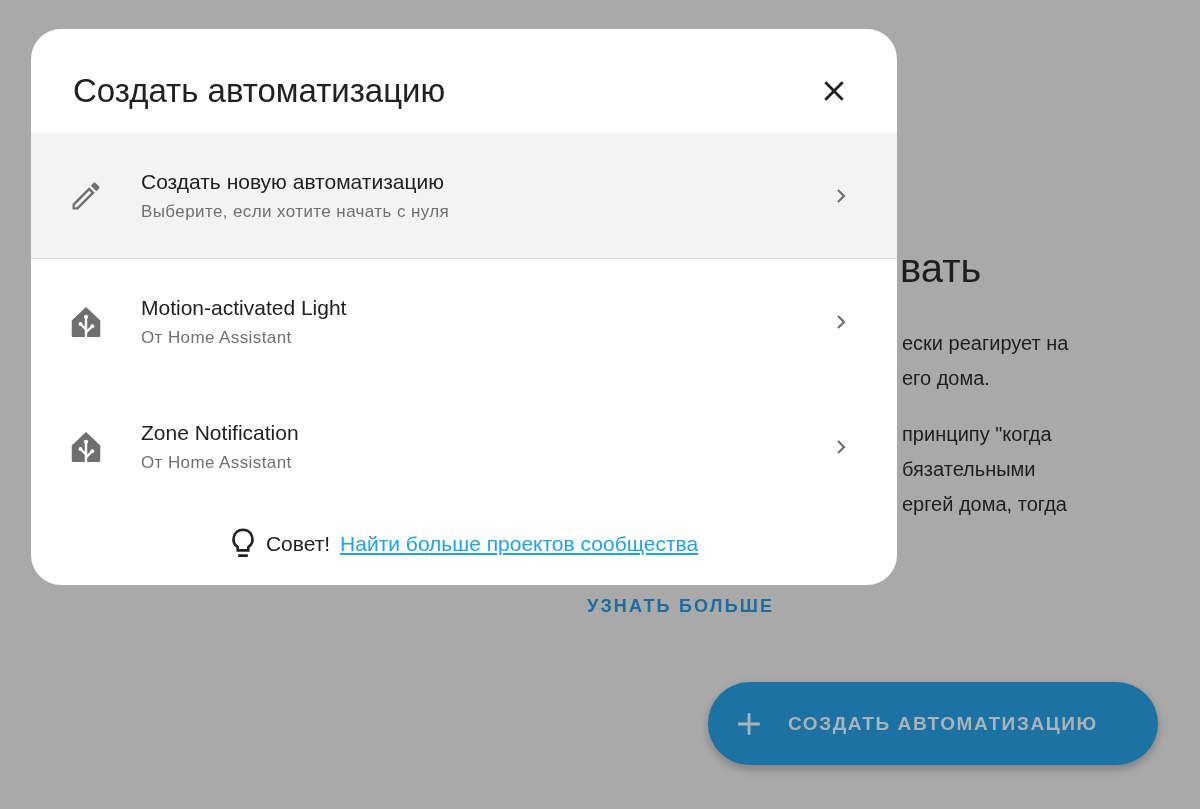 This screenshot has height=809, width=1200. What do you see at coordinates (946, 378) in the screenshot?
I see `paragraph-line: его дома.` at bounding box center [946, 378].